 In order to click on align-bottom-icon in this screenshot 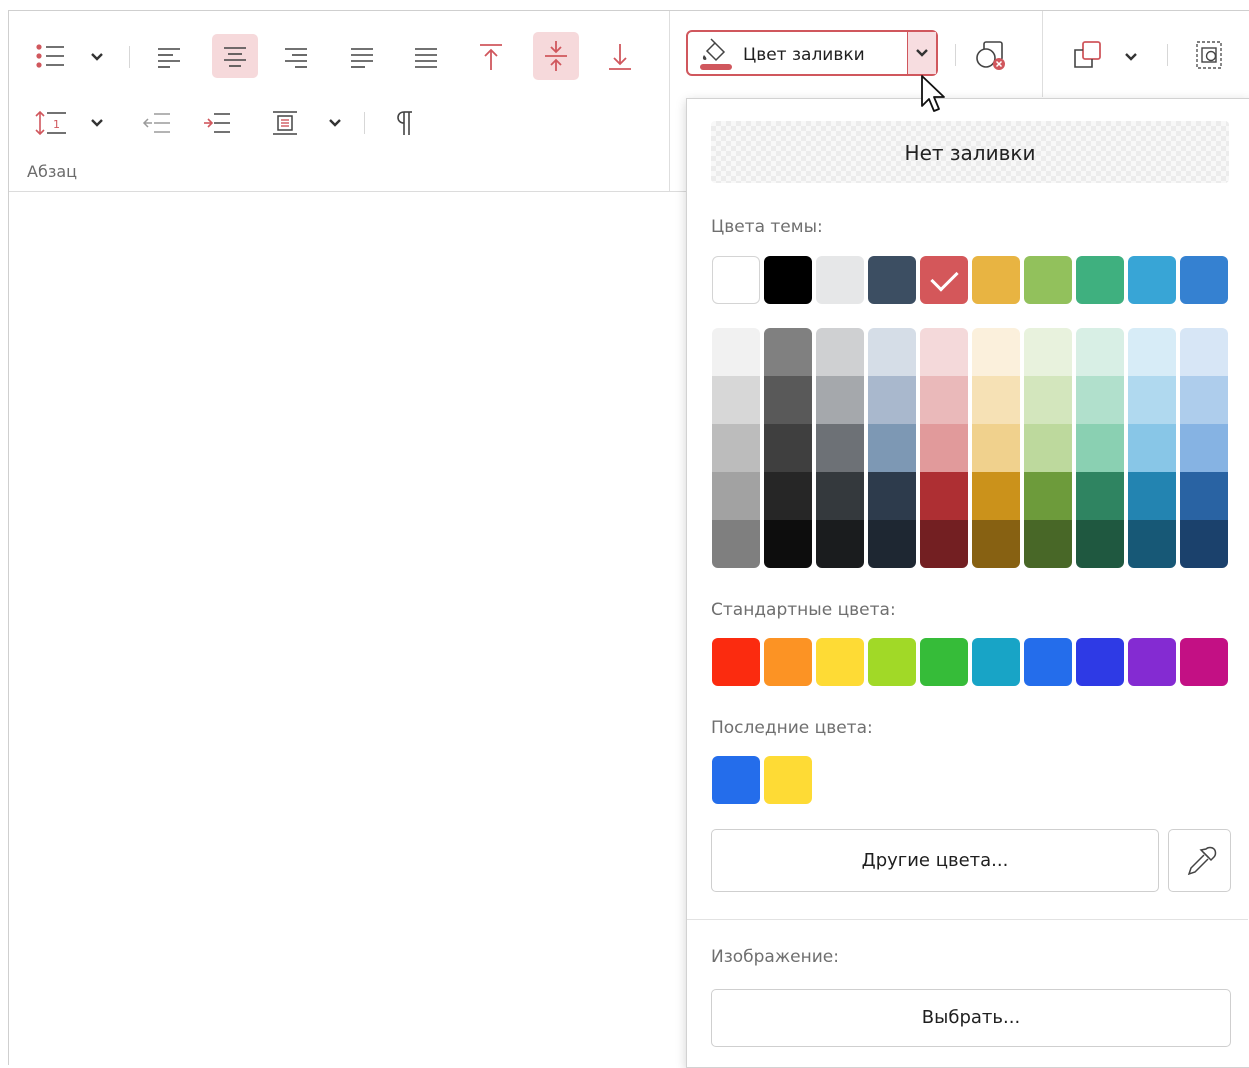, I will do `click(620, 57)`.